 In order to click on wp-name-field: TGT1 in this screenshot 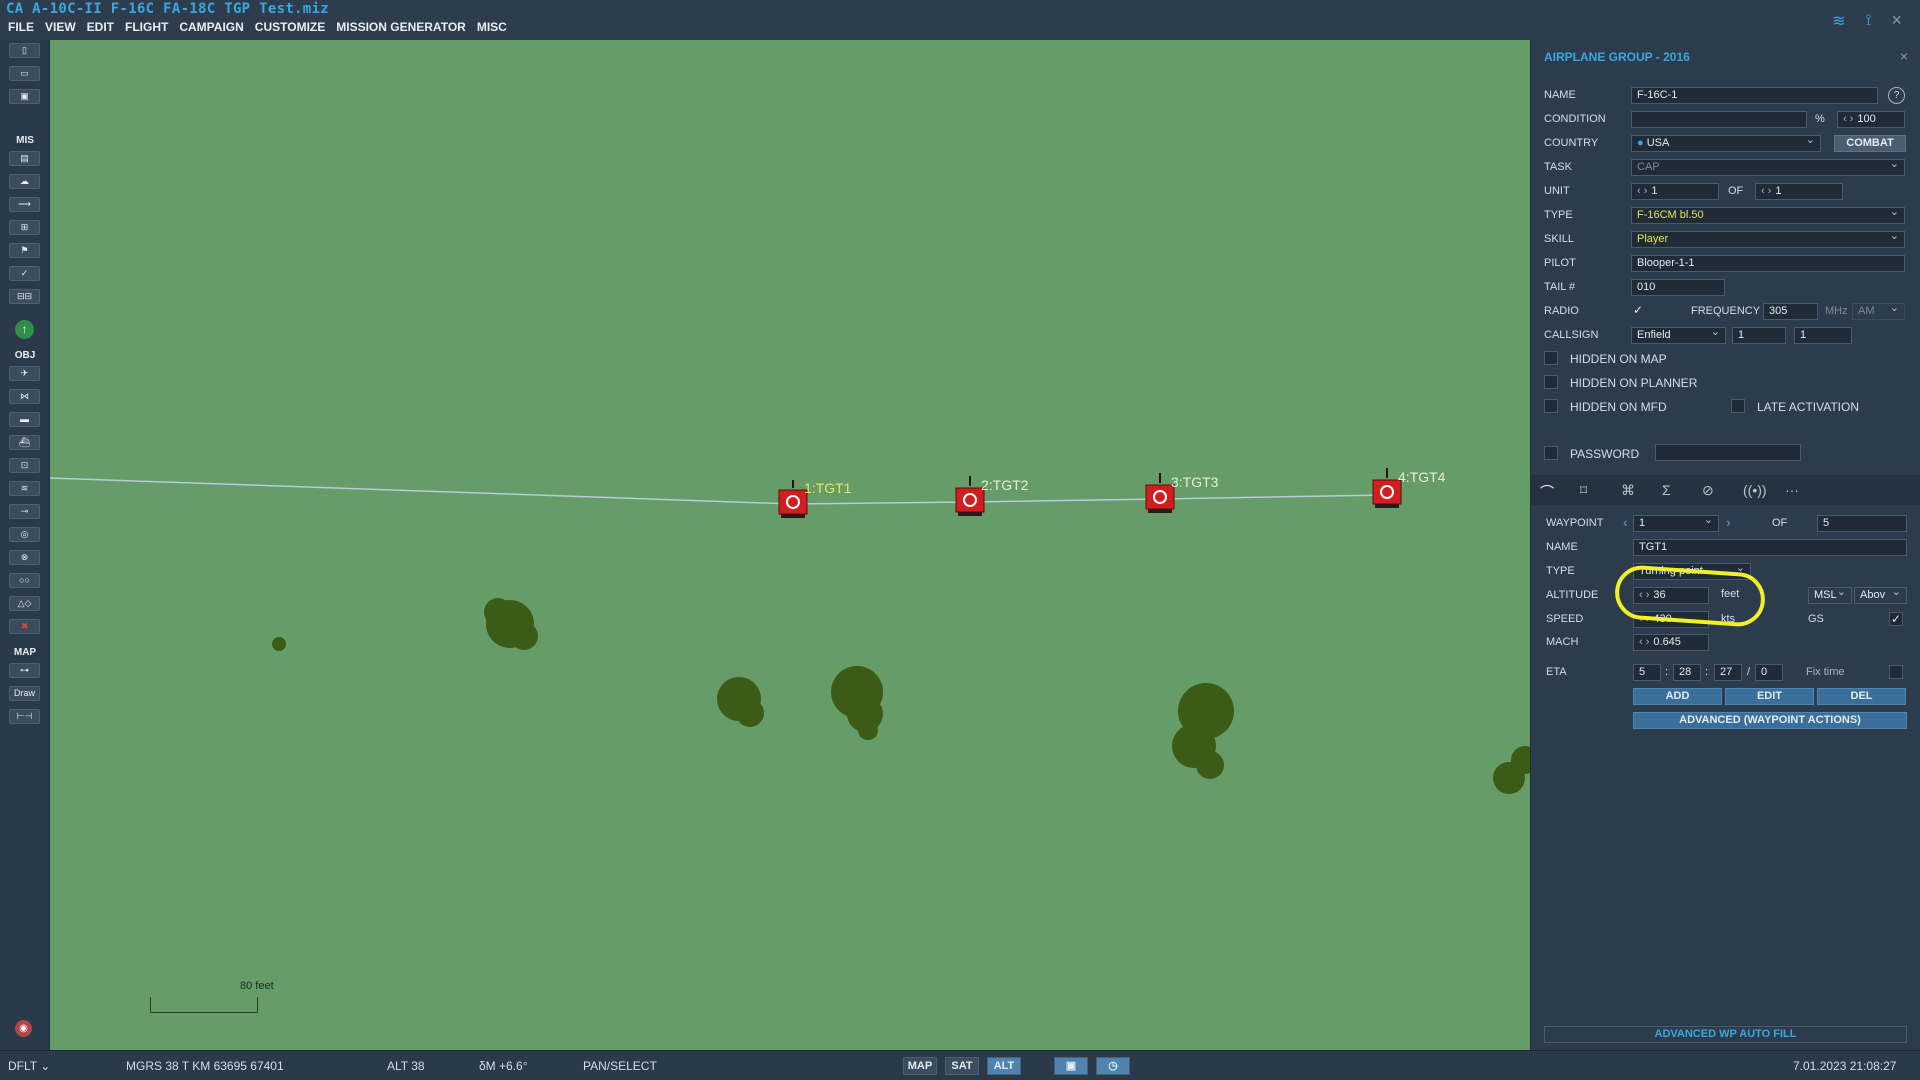, I will do `click(1770, 547)`.